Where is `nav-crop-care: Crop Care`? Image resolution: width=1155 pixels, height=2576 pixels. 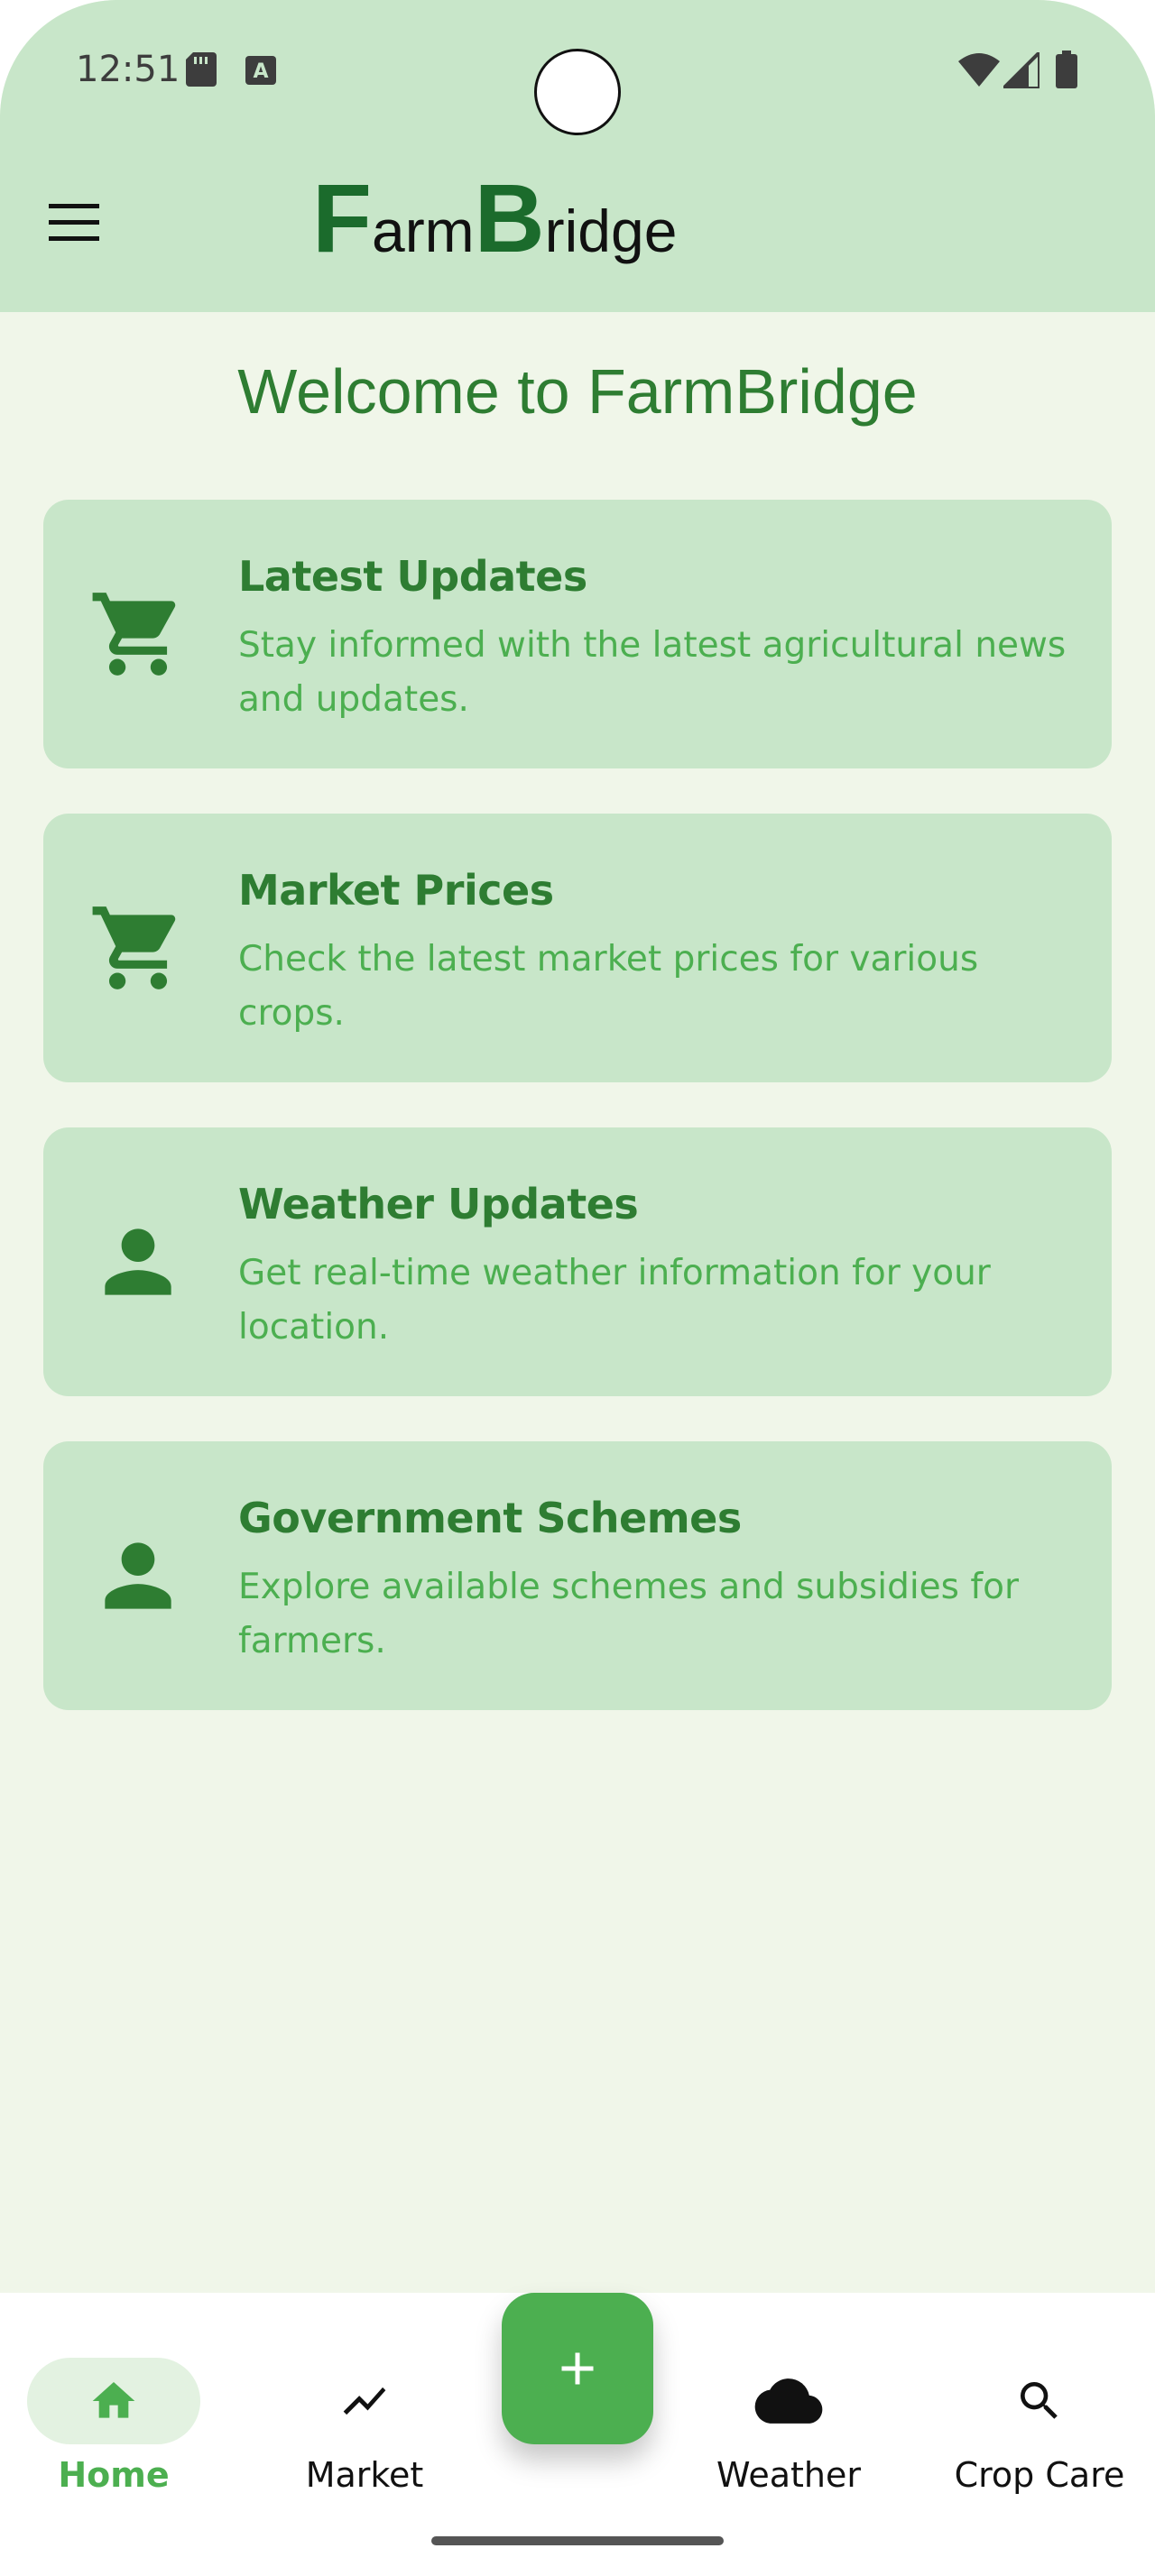 nav-crop-care: Crop Care is located at coordinates (1039, 2415).